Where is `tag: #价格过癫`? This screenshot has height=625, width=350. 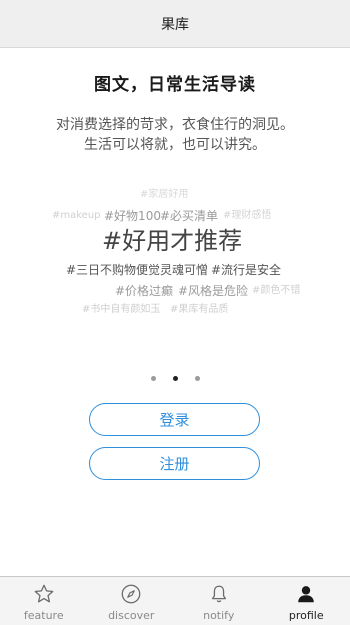 tag: #价格过癫 is located at coordinates (144, 291).